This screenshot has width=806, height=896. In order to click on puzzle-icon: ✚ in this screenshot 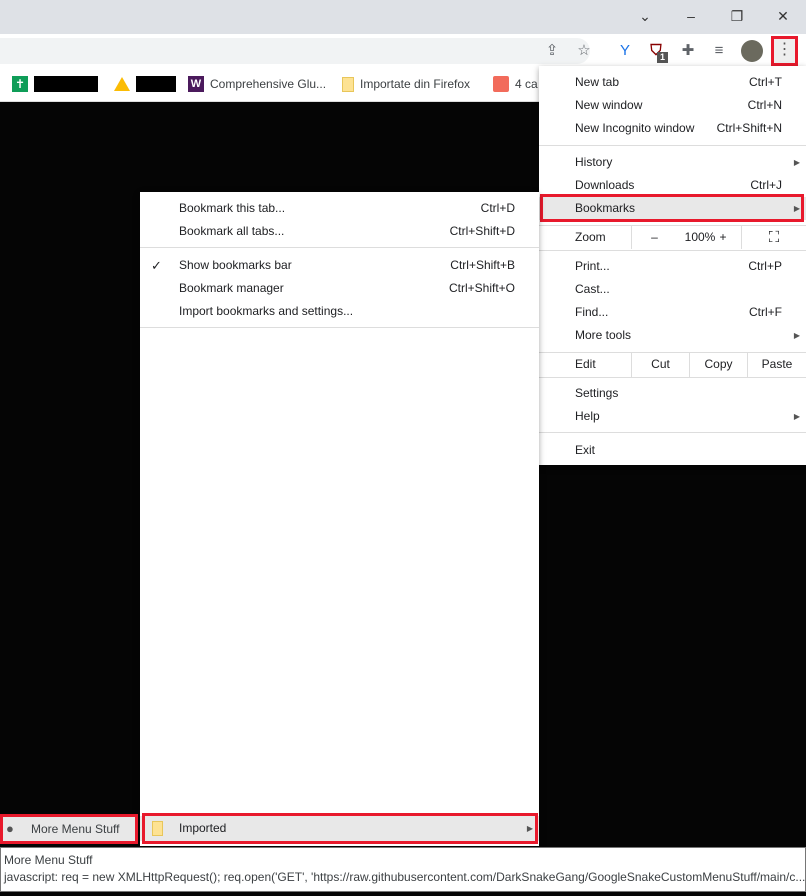, I will do `click(688, 51)`.